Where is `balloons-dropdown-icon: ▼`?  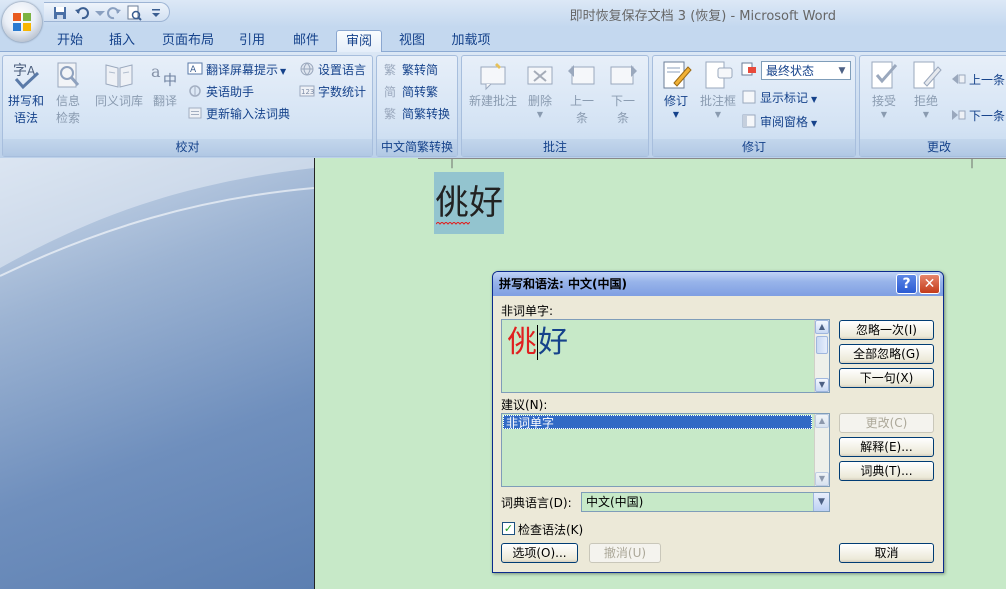
balloons-dropdown-icon: ▼ is located at coordinates (718, 114).